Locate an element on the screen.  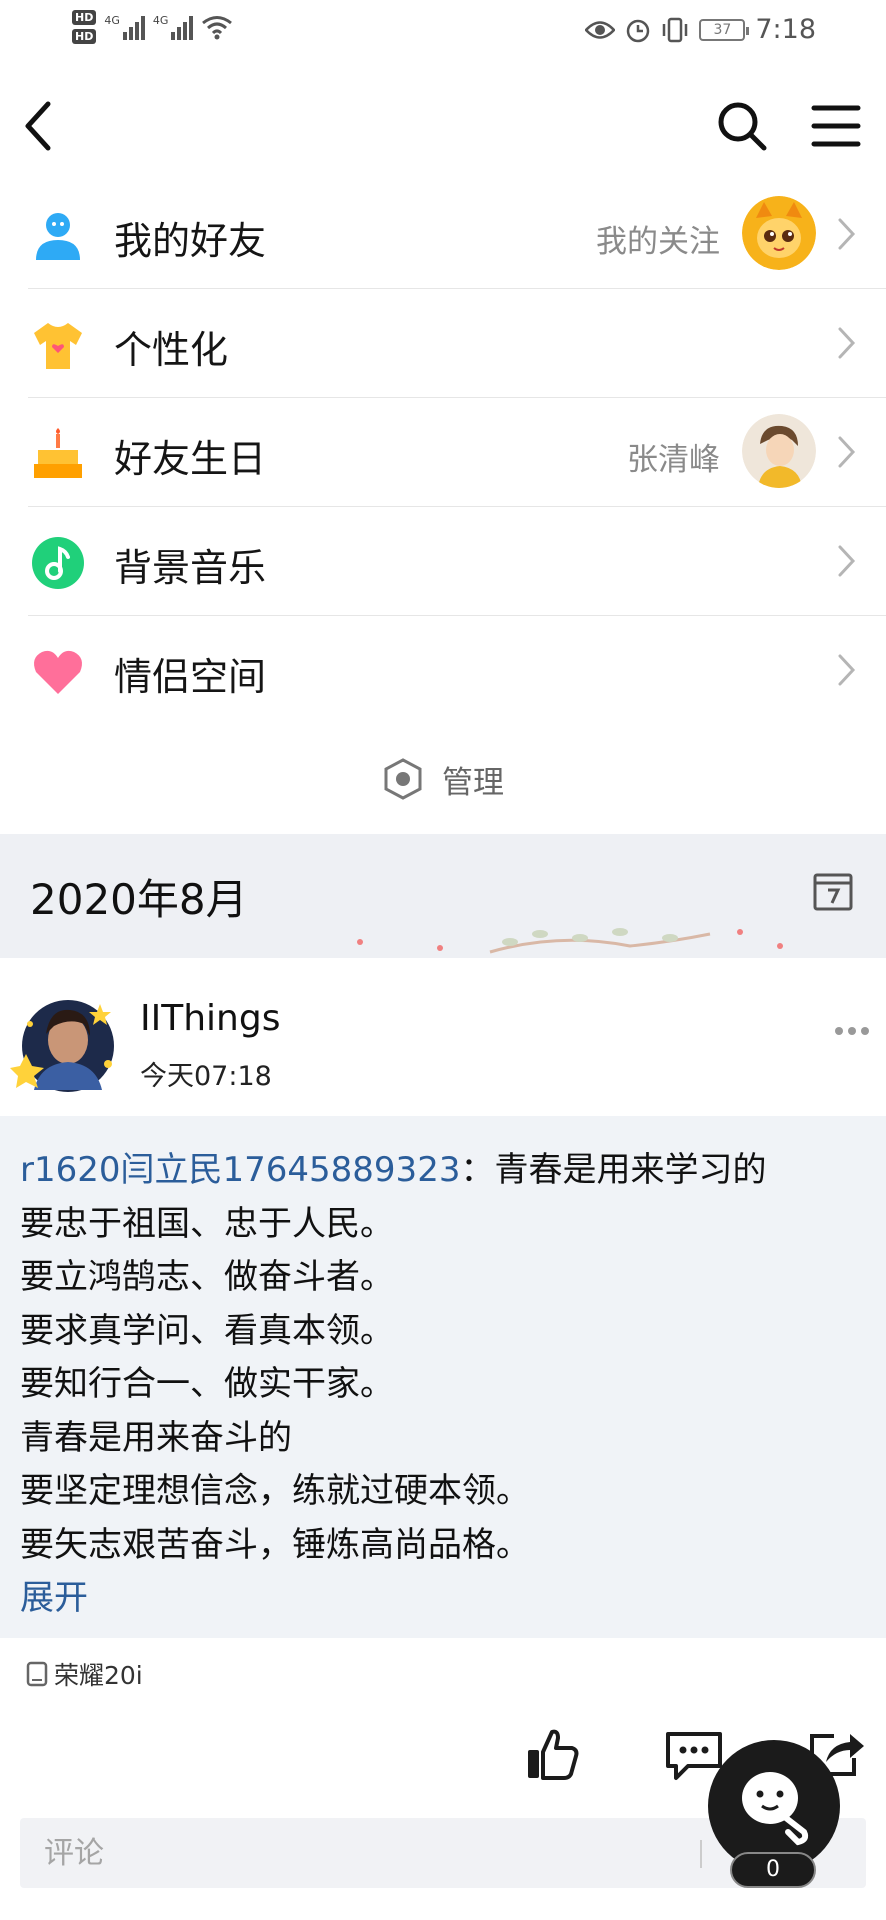
menu-item-couple-space: 情侣空间 is located at coordinates (443, 670).